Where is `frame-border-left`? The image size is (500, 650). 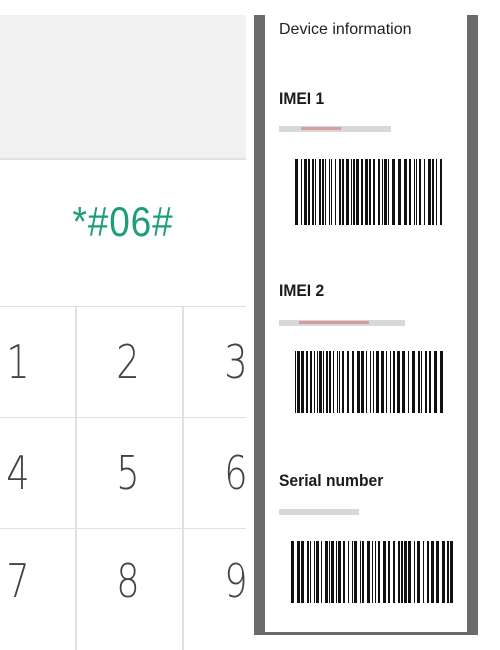 frame-border-left is located at coordinates (259, 325).